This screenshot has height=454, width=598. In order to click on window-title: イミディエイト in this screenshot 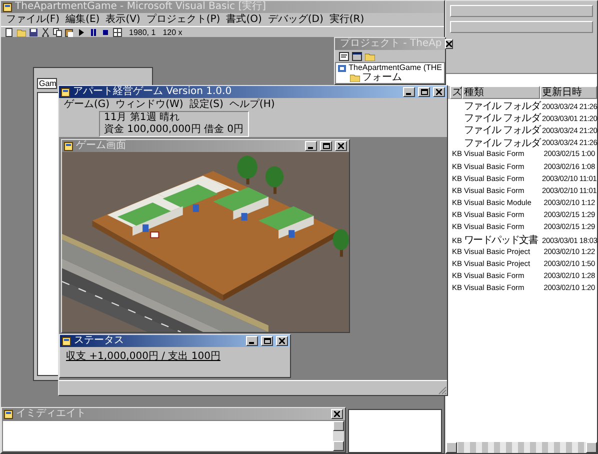, I will do `click(51, 414)`.